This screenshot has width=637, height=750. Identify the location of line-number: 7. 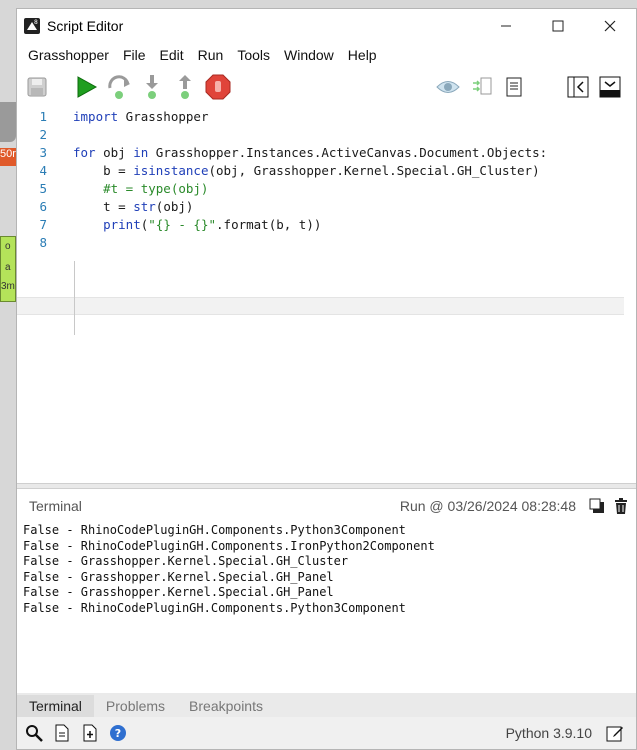
(43, 224).